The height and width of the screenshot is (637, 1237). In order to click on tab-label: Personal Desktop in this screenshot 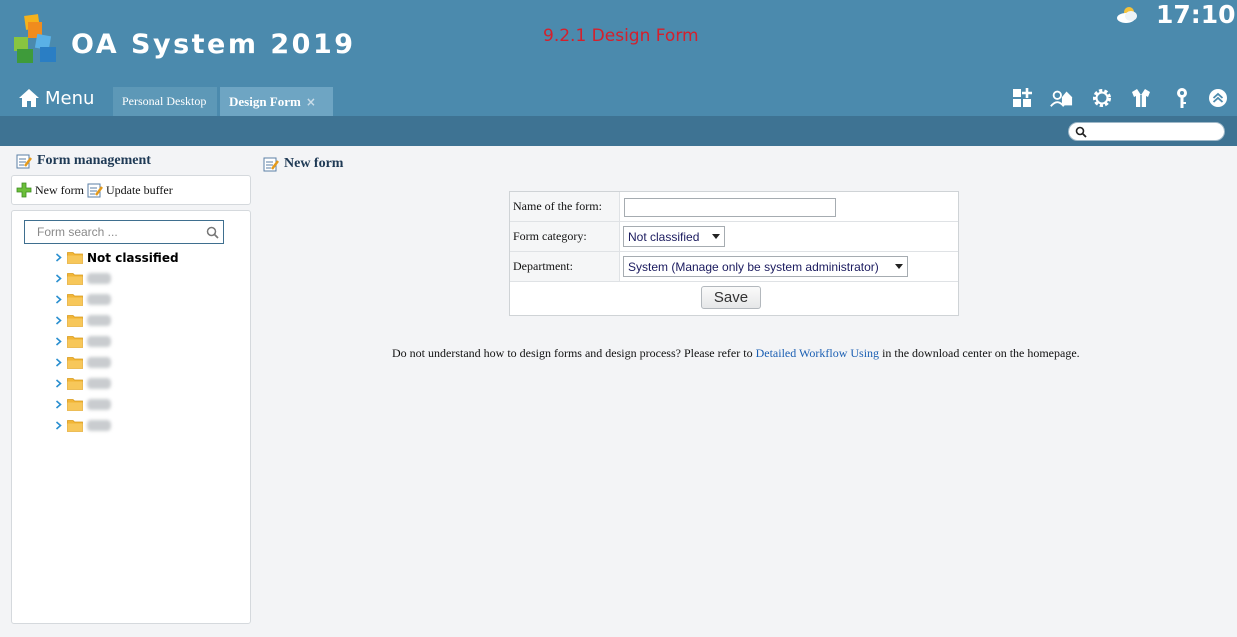, I will do `click(164, 101)`.